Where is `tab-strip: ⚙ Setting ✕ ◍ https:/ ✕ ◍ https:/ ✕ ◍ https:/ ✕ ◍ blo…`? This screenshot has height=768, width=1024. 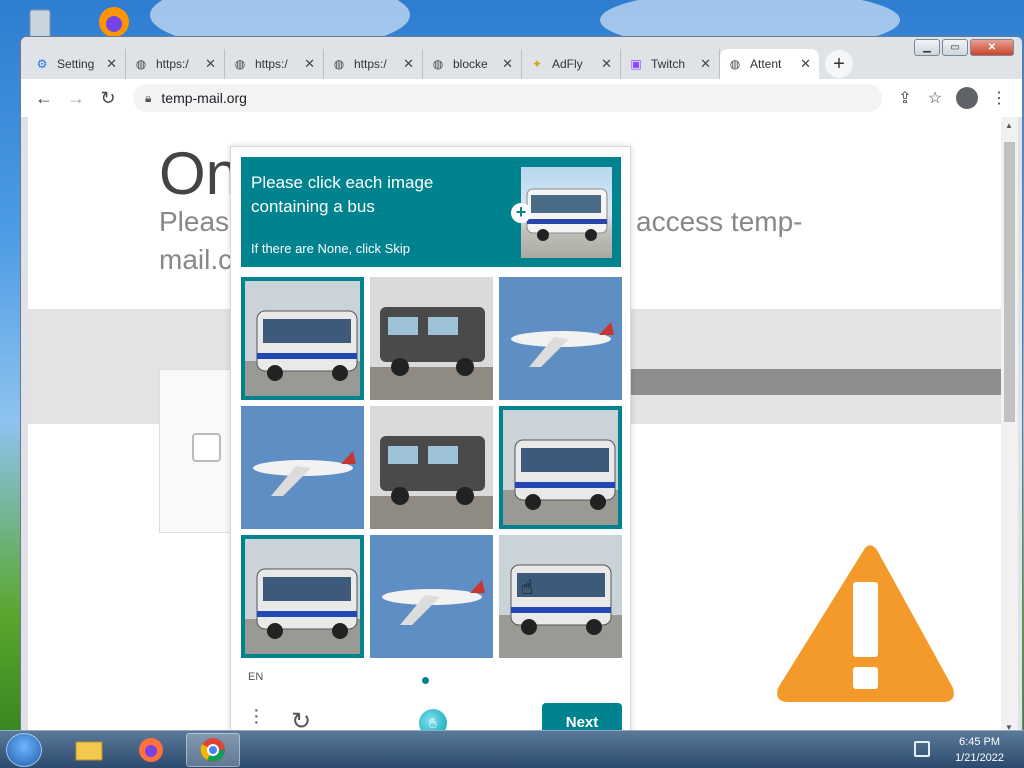 tab-strip: ⚙ Setting ✕ ◍ https:/ ✕ ◍ https:/ ✕ ◍ https:/ ✕ ◍ blo… is located at coordinates (440, 63).